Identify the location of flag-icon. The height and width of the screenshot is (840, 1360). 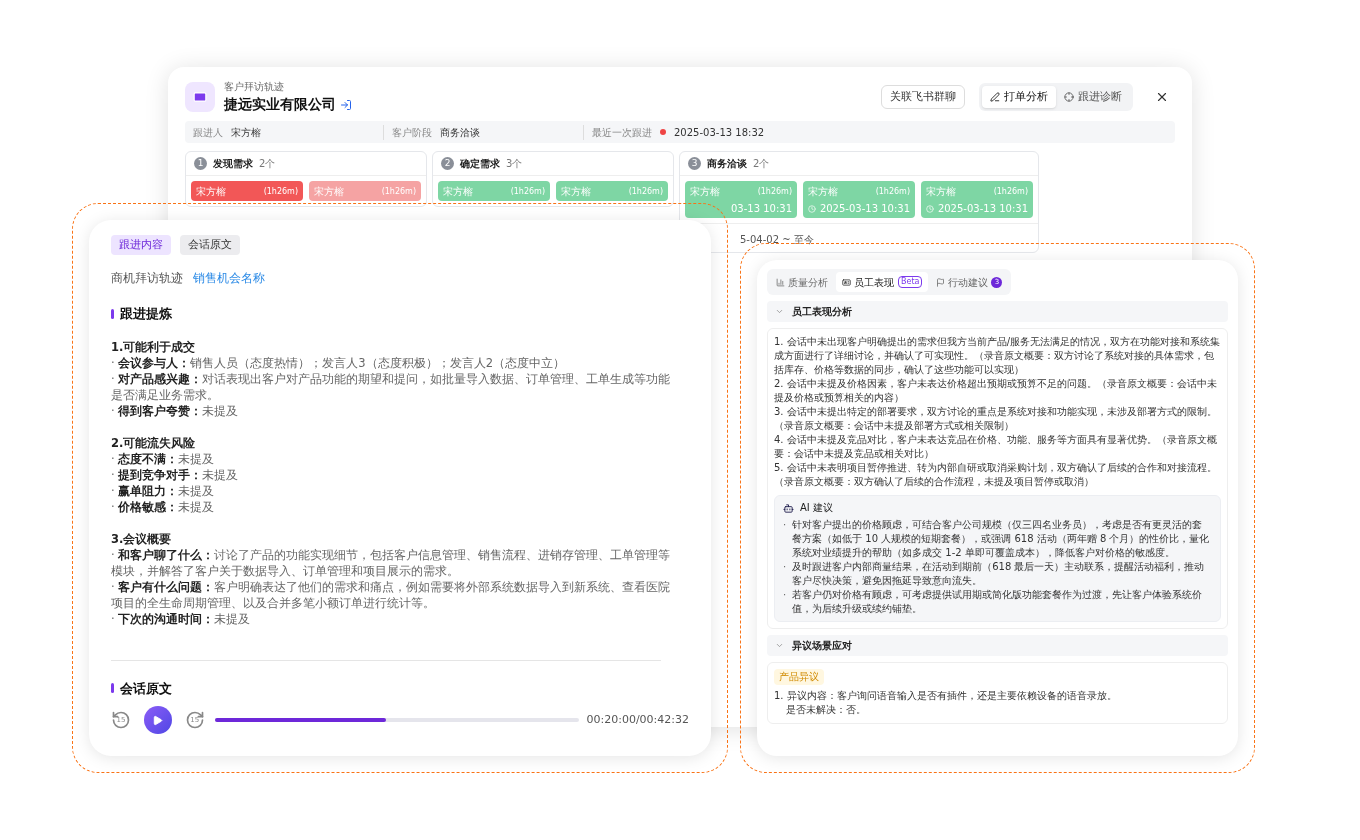
(941, 282).